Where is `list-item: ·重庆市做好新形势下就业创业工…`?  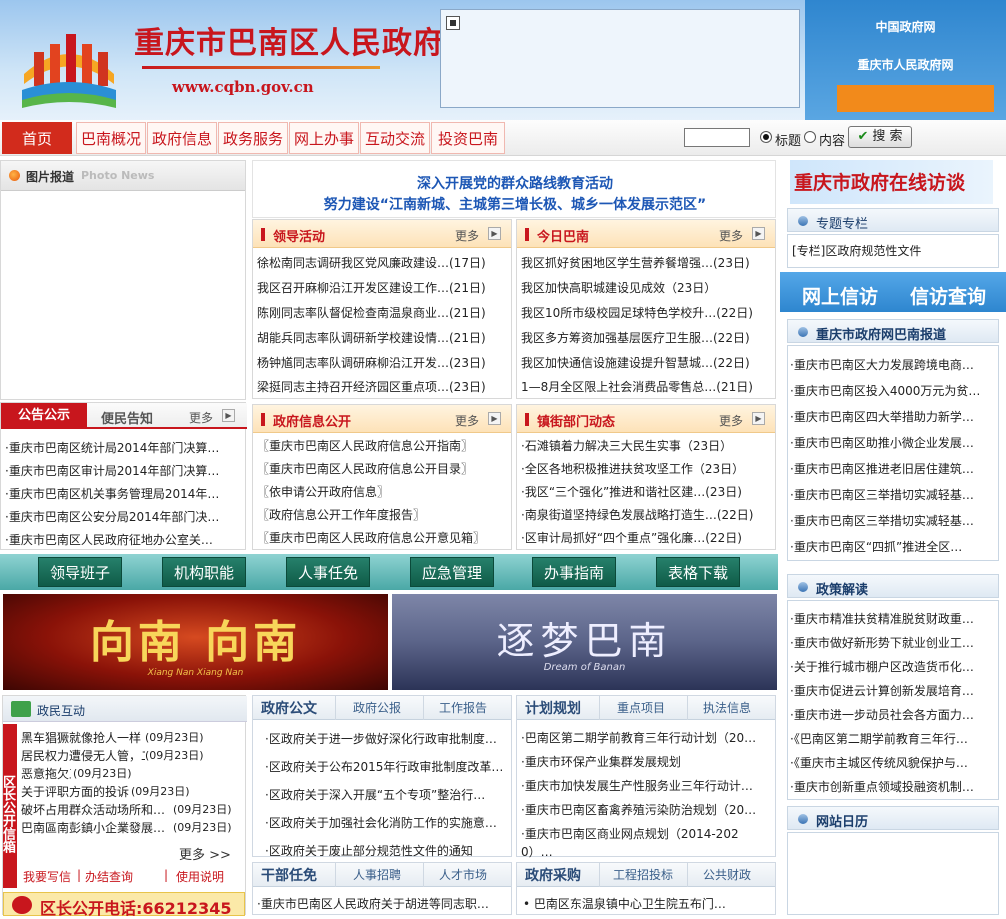
list-item: ·重庆市做好新形势下就业创业工… is located at coordinates (892, 642).